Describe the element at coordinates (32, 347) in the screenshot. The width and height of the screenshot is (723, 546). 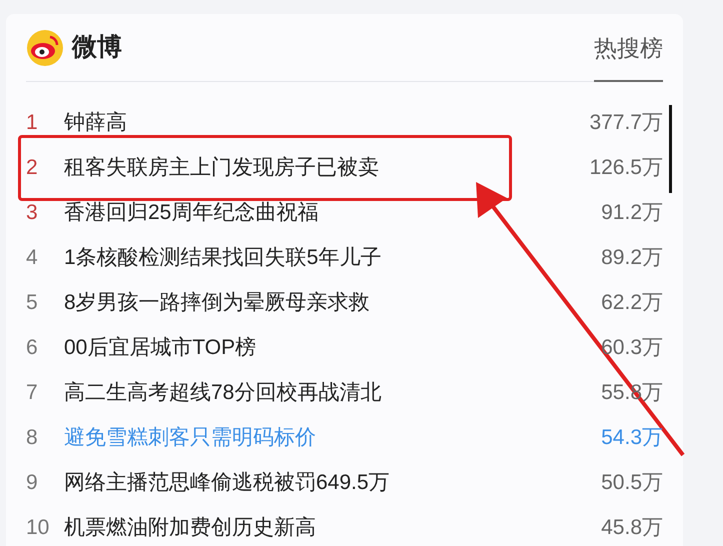
I see `rank-number: 6` at that location.